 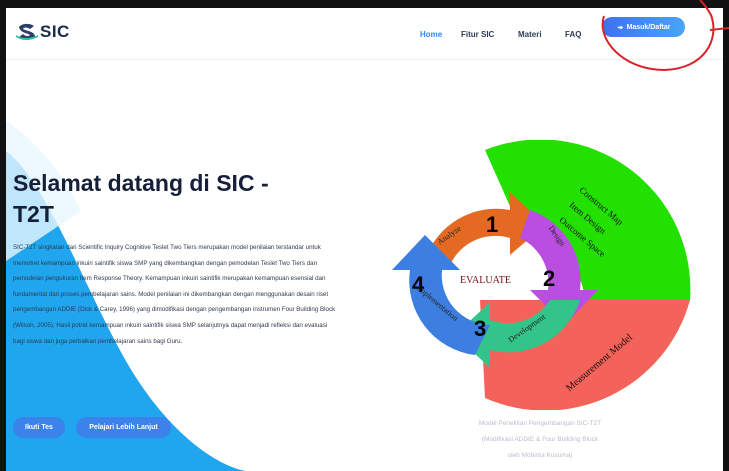 What do you see at coordinates (3, 235) in the screenshot?
I see `window-frame-left` at bounding box center [3, 235].